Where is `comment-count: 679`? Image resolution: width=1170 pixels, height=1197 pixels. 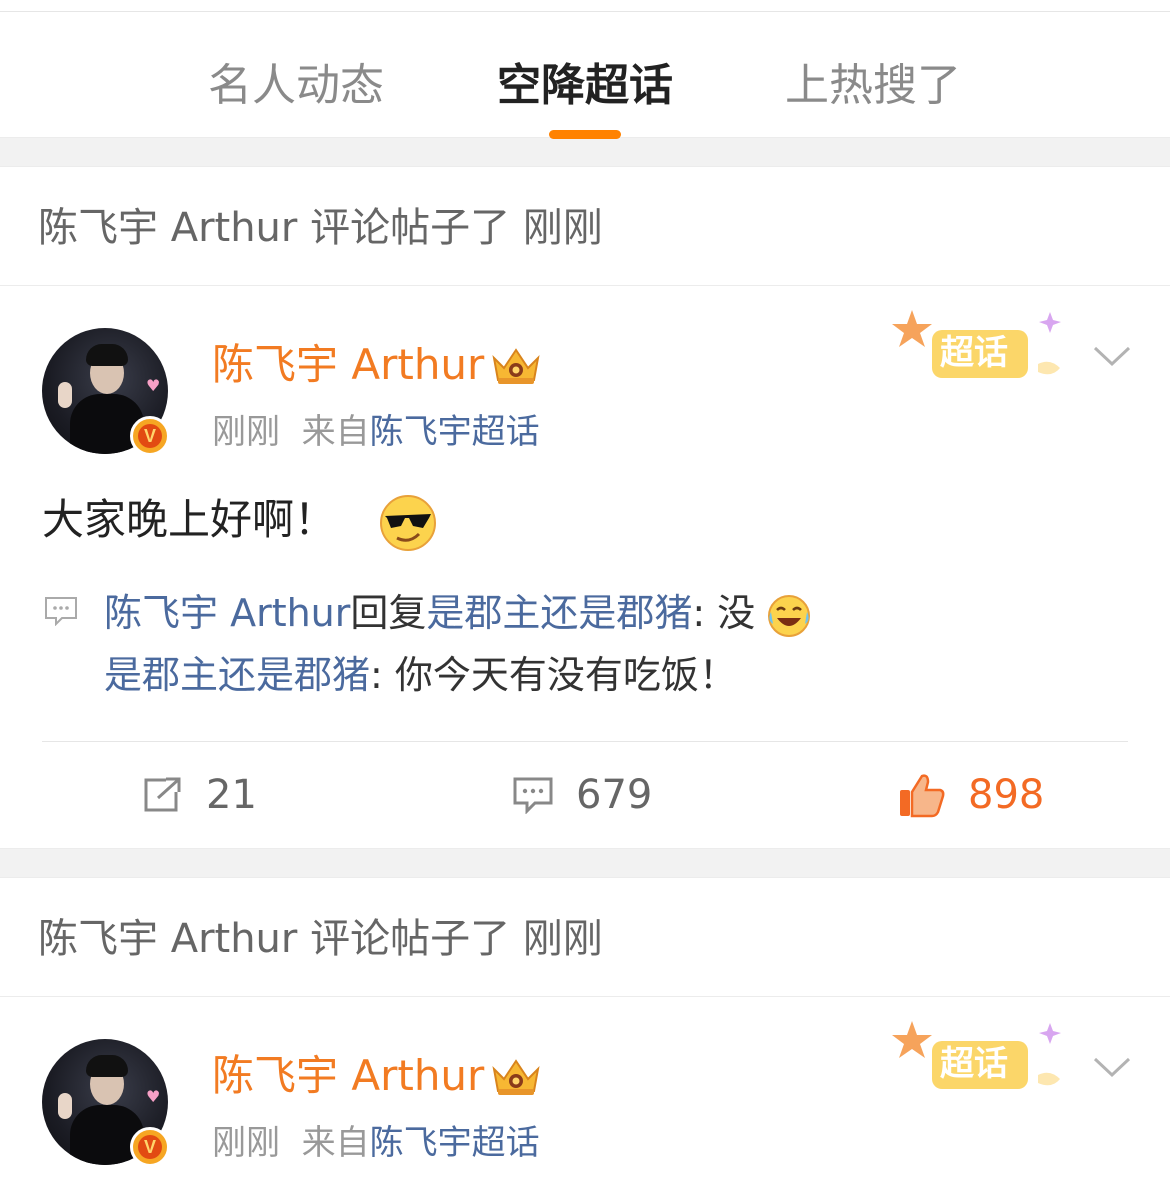 comment-count: 679 is located at coordinates (614, 795).